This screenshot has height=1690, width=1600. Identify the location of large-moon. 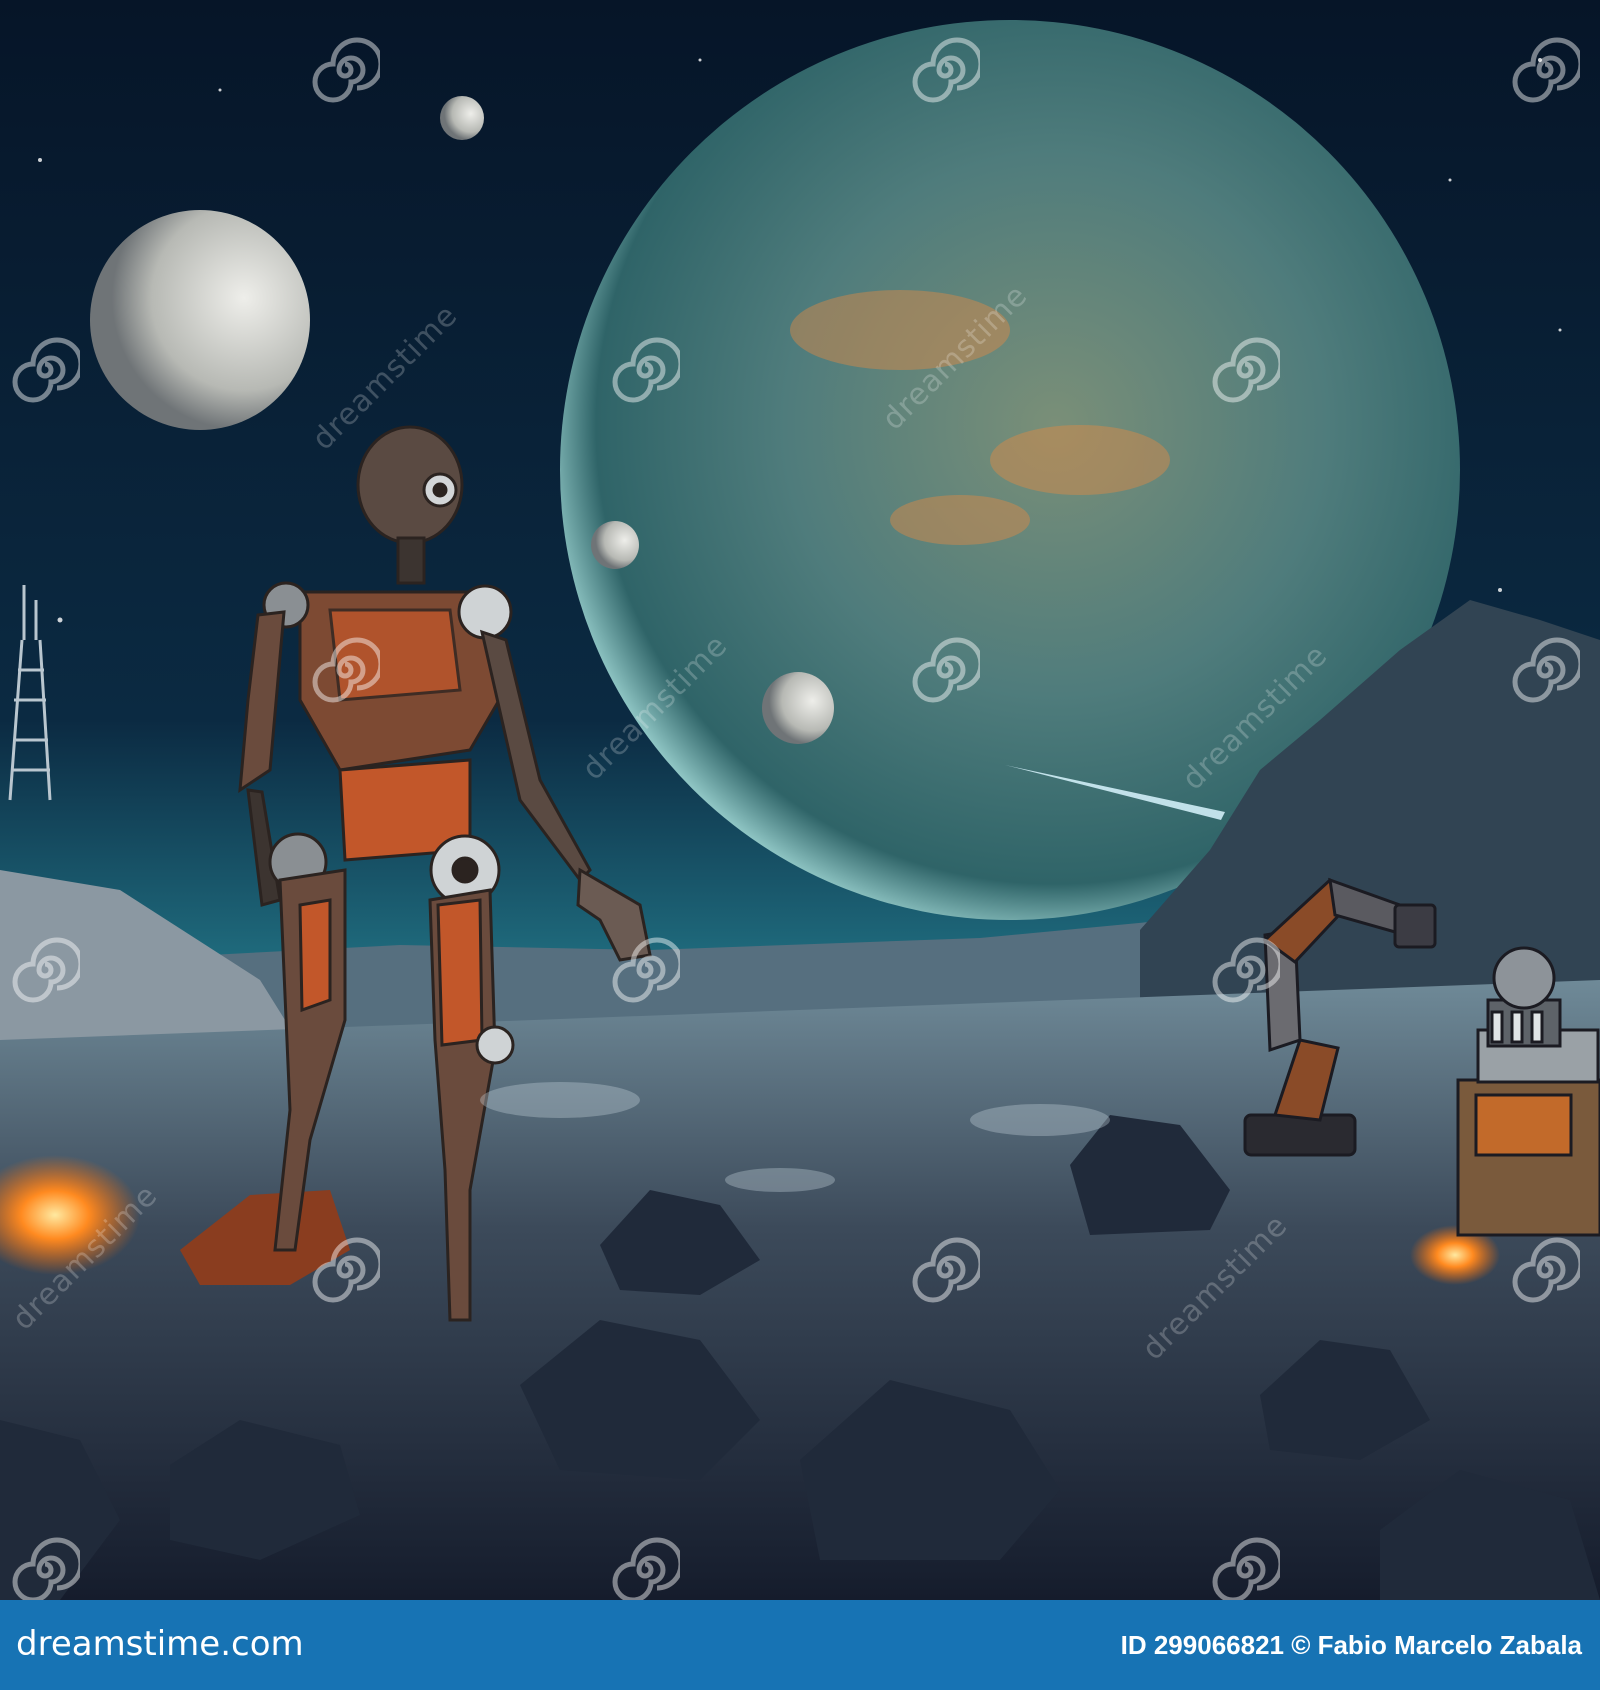
(200, 320).